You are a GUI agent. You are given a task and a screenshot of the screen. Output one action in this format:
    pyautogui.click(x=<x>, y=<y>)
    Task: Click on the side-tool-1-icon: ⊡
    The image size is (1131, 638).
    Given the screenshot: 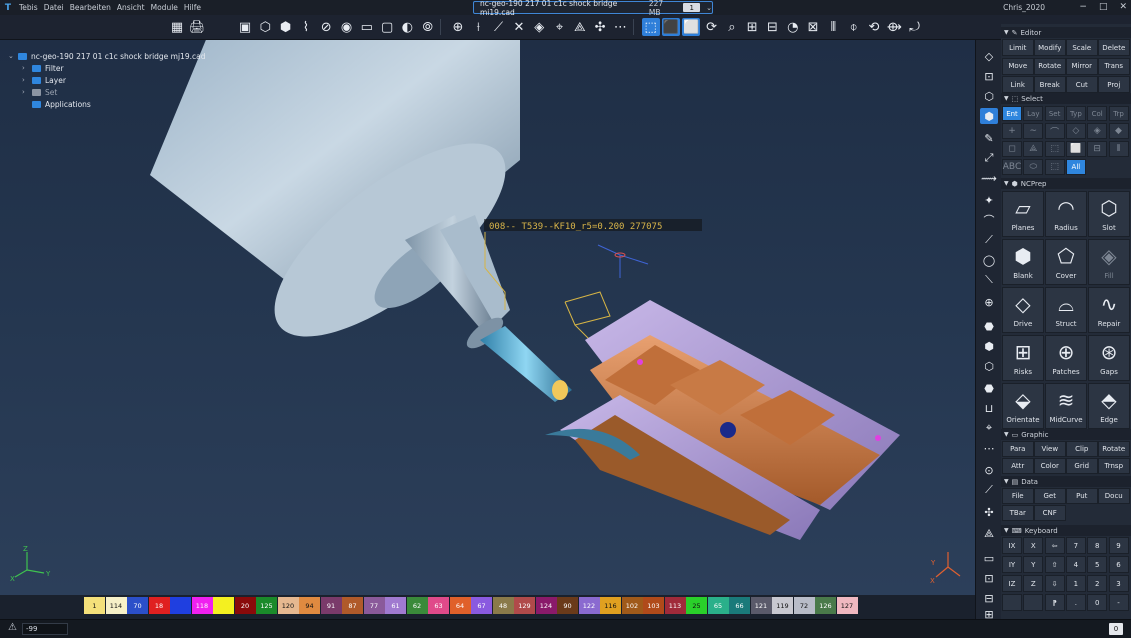 What is the action you would take?
    pyautogui.click(x=989, y=76)
    